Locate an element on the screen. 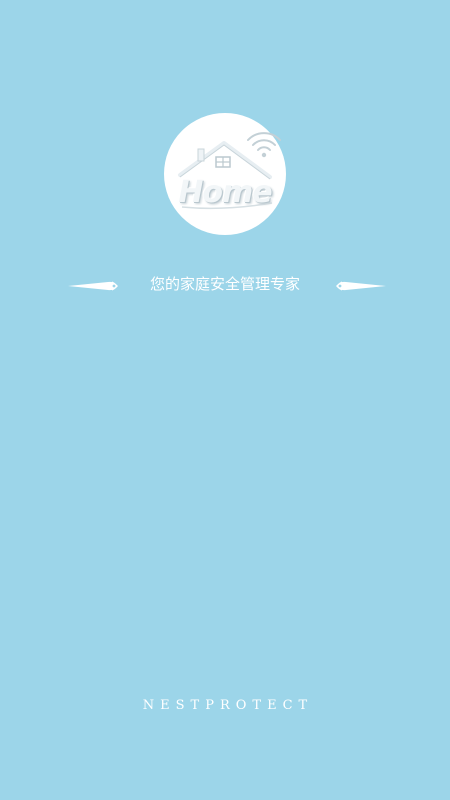 This screenshot has height=800, width=450. brand-name: NESTPROTECT is located at coordinates (228, 705).